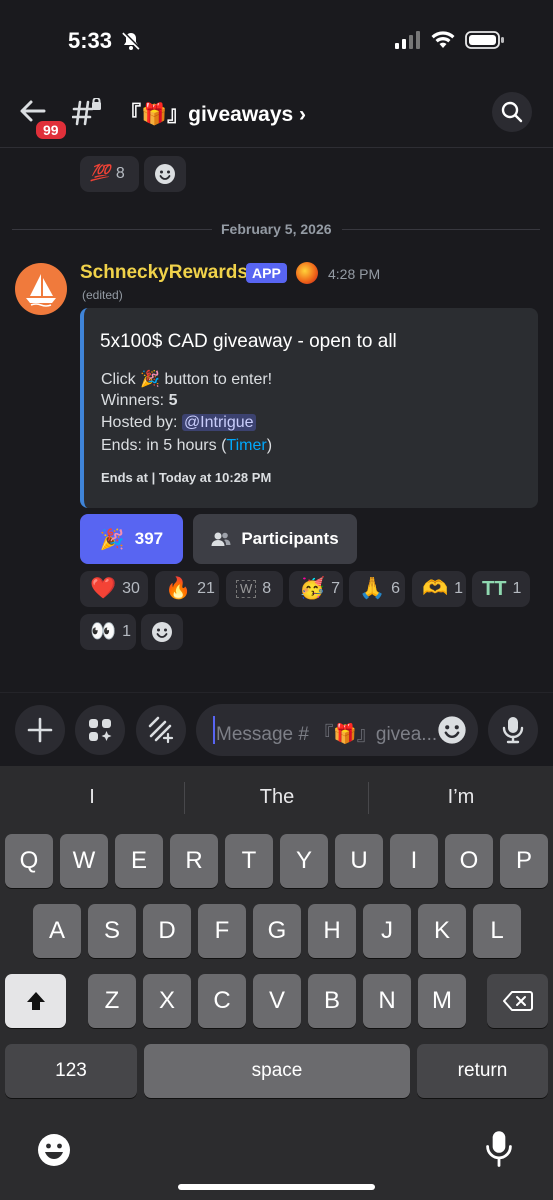  I want to click on delete-key, so click(517, 1001).